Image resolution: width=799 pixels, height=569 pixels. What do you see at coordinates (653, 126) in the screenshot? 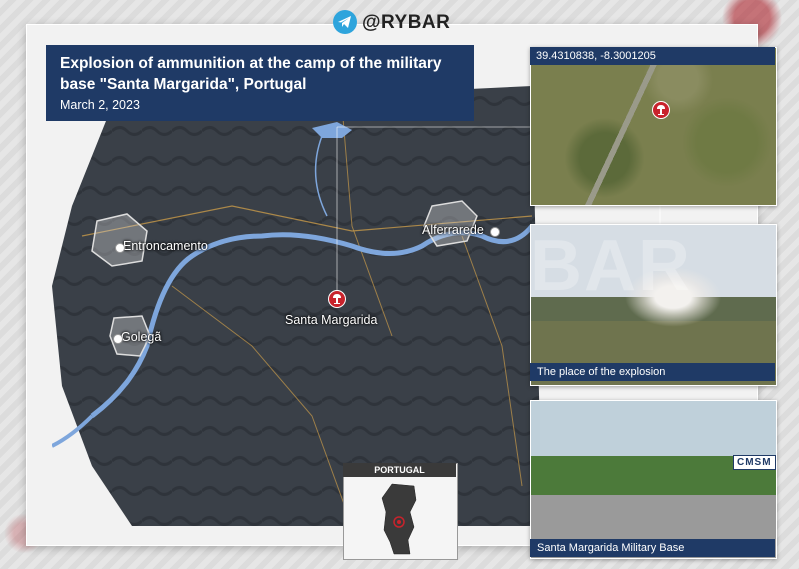
I see `satellite-photo` at bounding box center [653, 126].